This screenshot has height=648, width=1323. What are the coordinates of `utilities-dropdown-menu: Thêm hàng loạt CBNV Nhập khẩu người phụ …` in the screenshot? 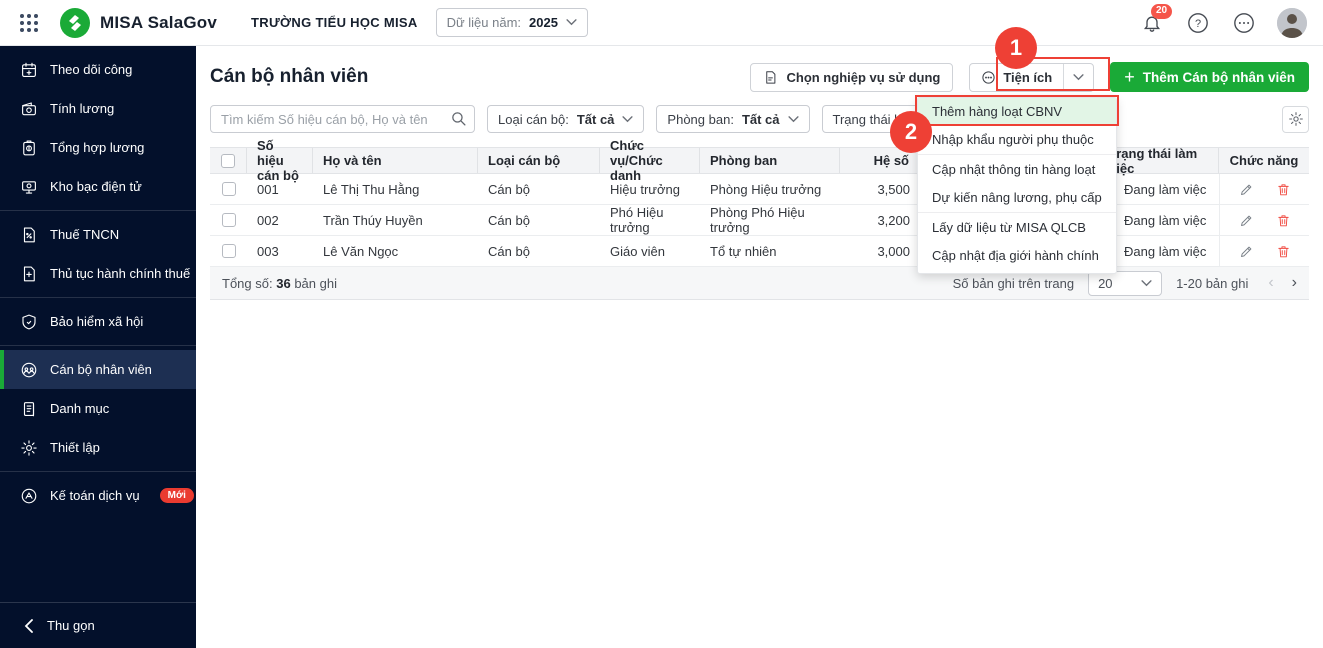 It's located at (1017, 185).